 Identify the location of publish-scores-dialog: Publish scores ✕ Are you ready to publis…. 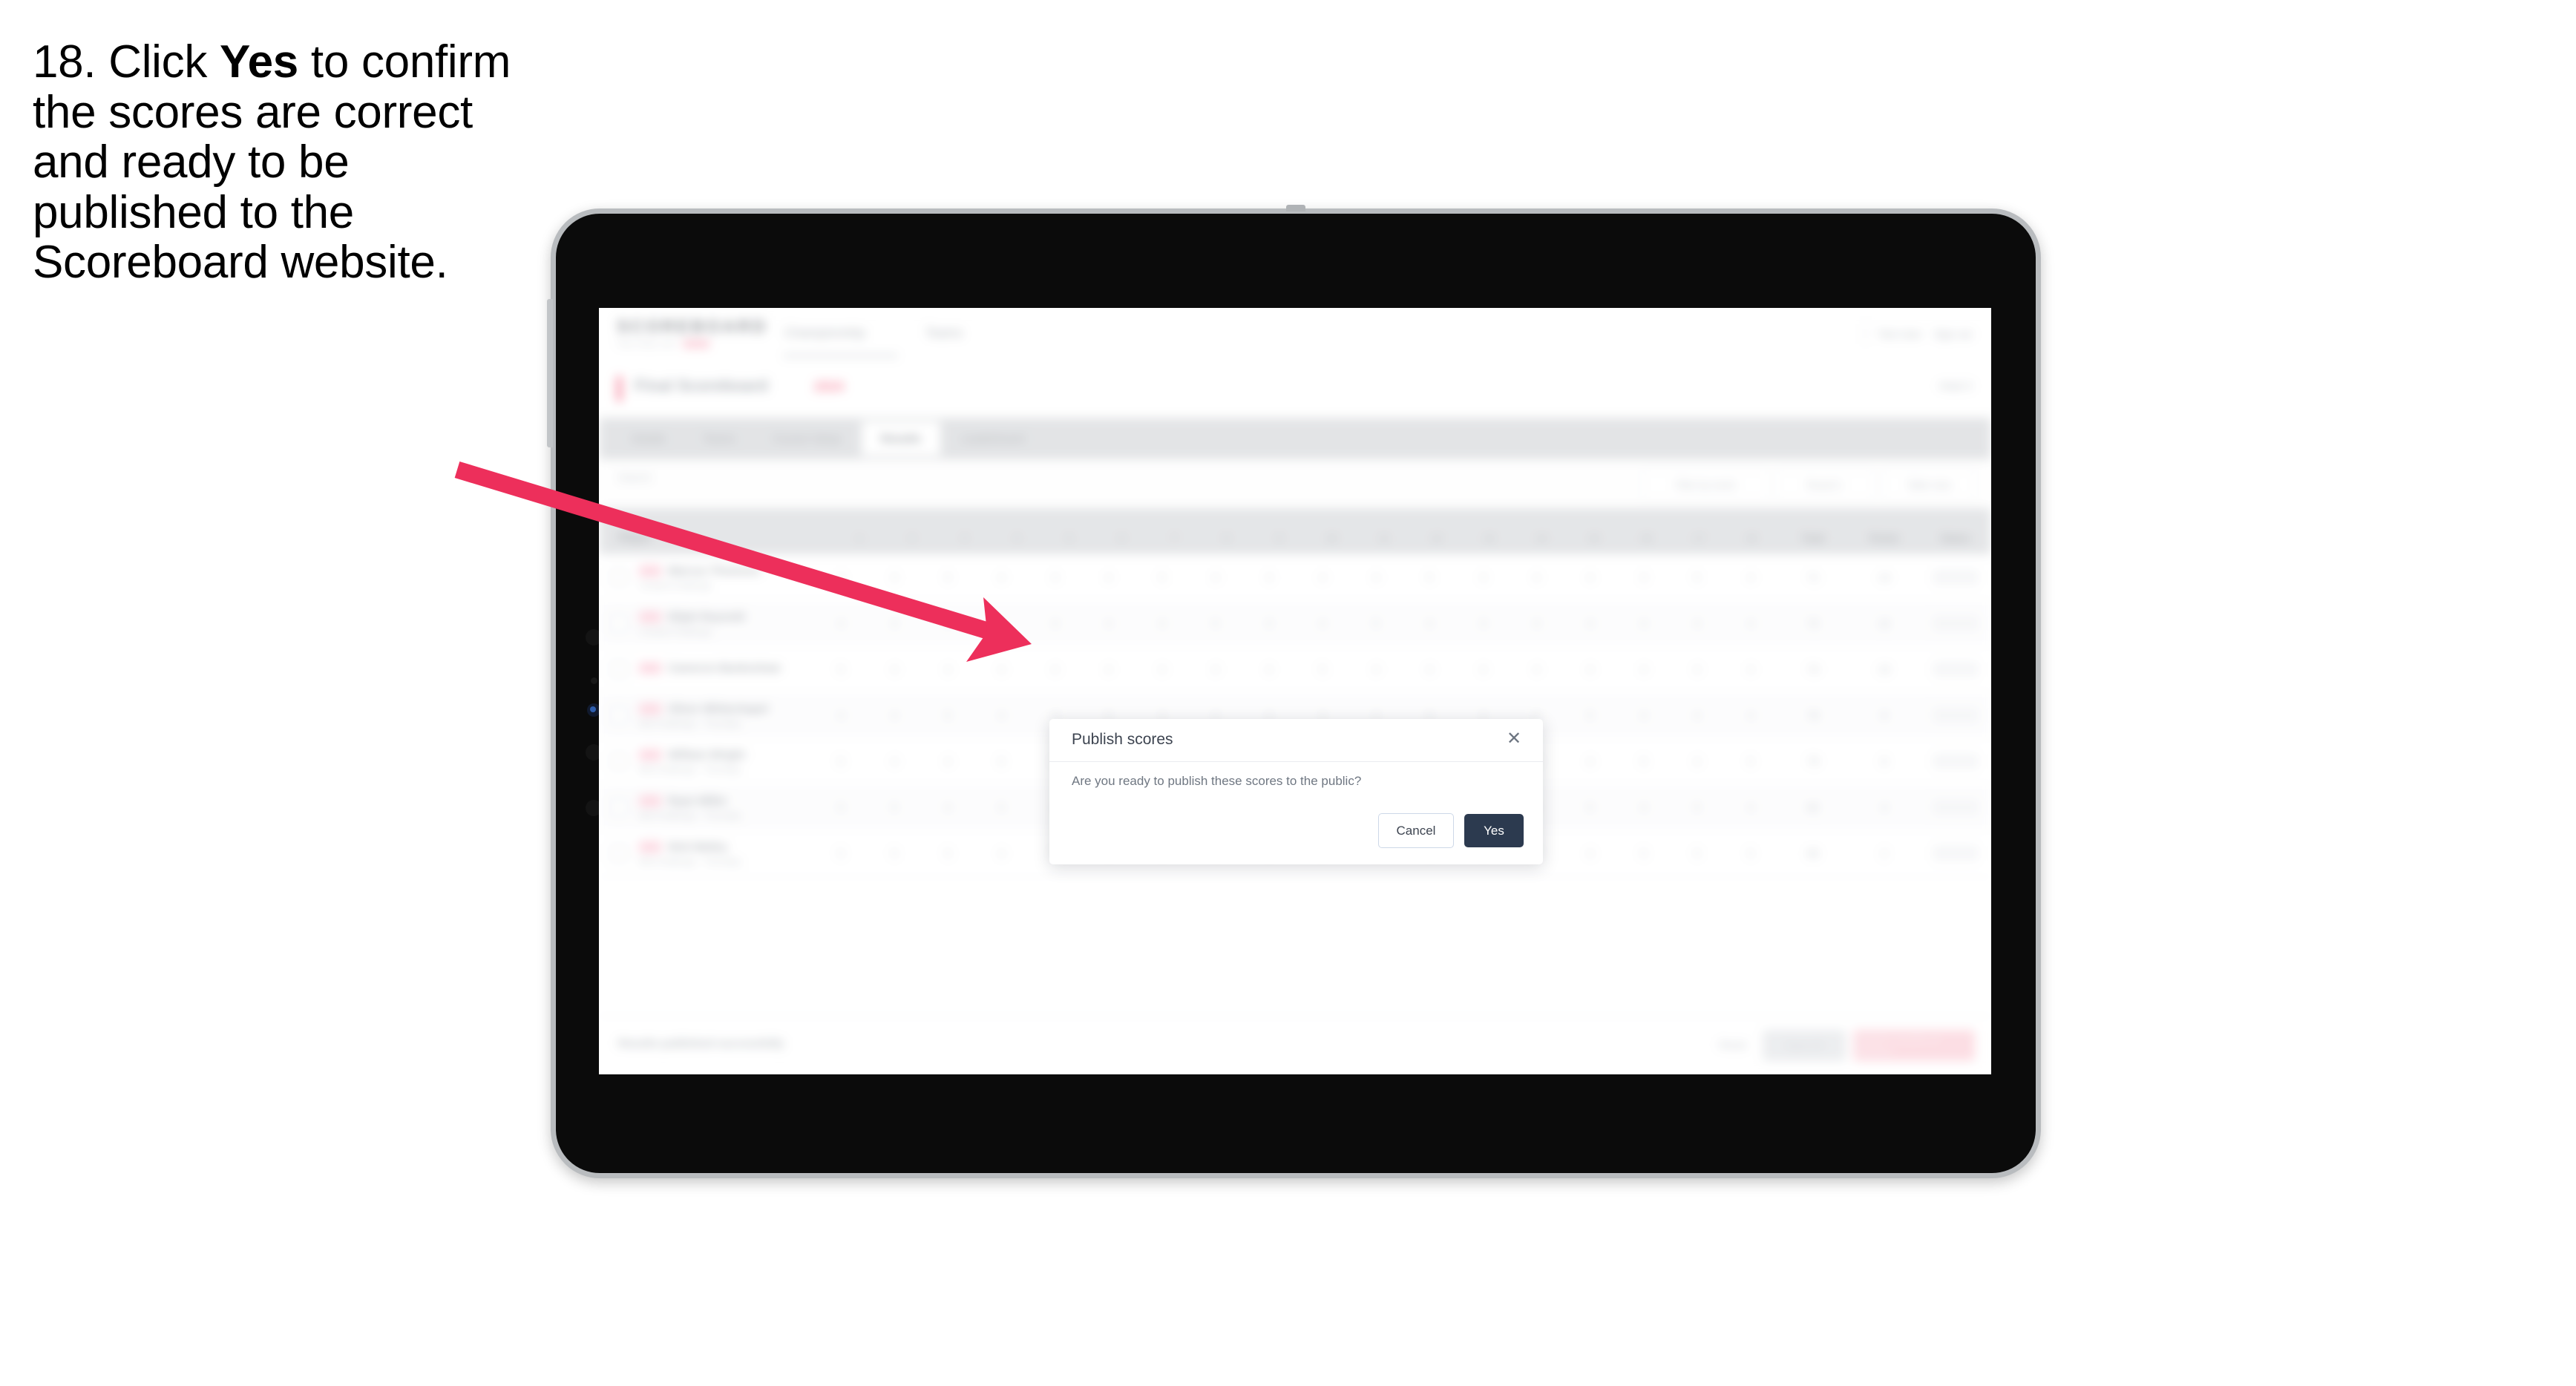
(1296, 791).